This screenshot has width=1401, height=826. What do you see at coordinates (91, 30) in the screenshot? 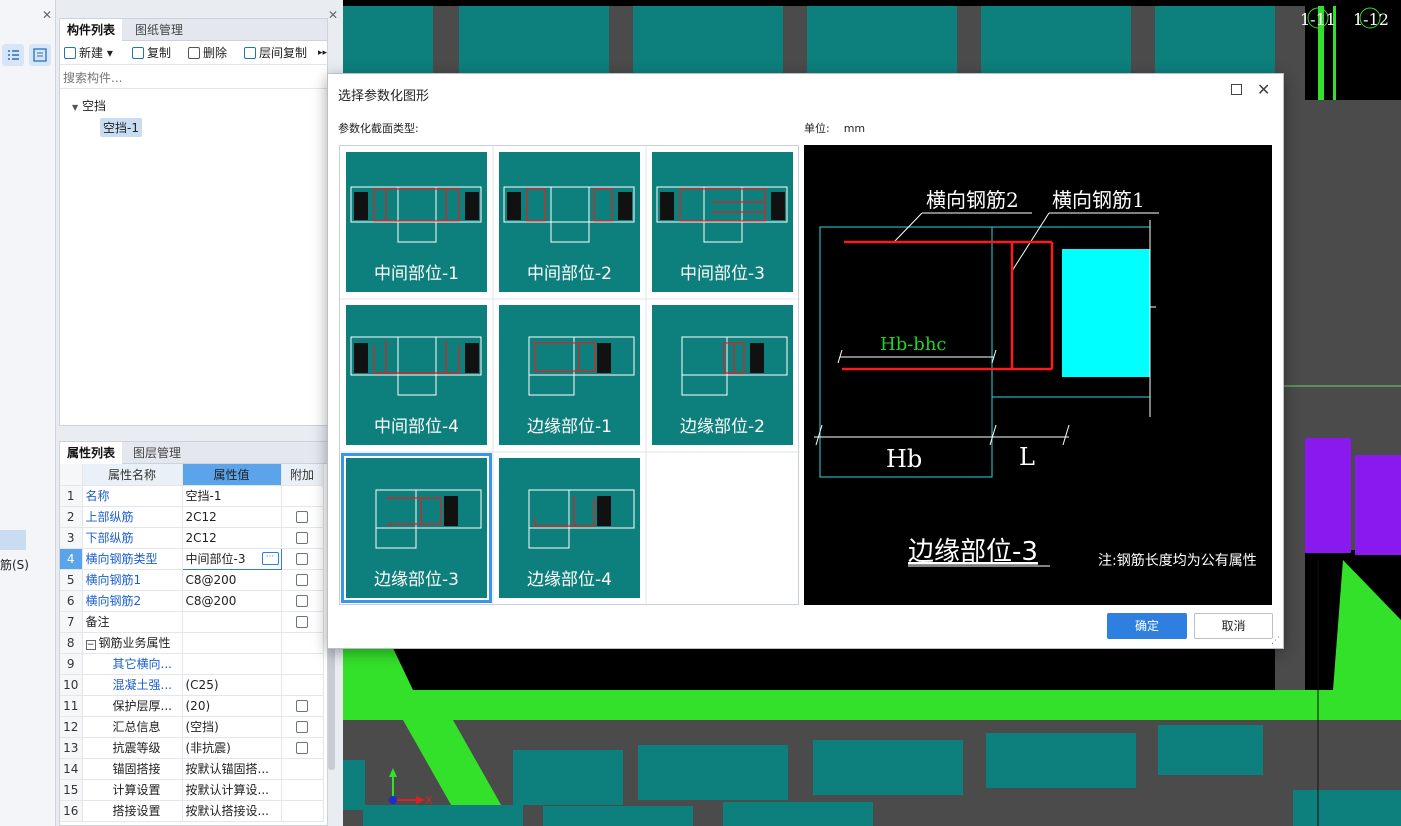
I see `tab-component-list: 构件列表` at bounding box center [91, 30].